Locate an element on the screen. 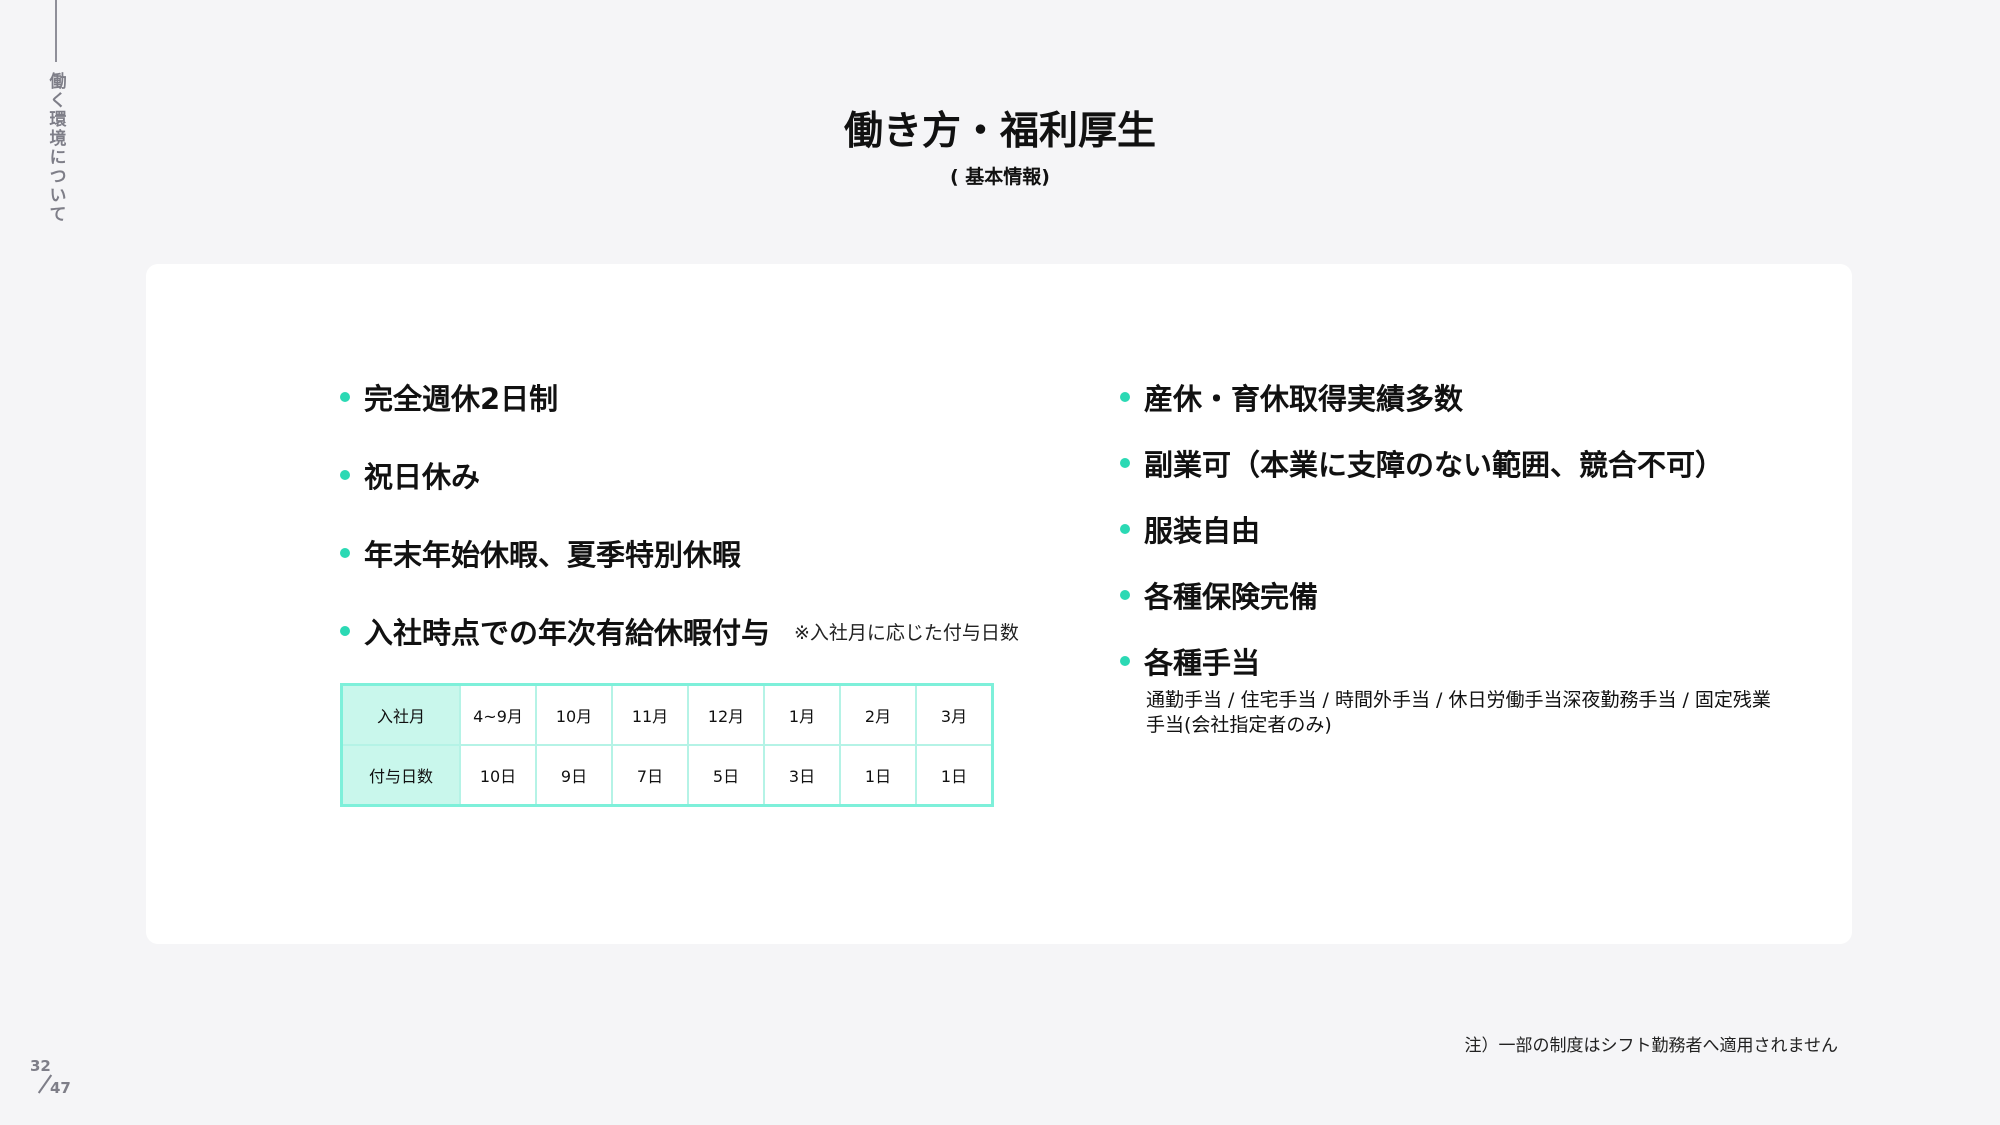 Image resolution: width=2000 pixels, height=1125 pixels. days-cell: 3日 is located at coordinates (802, 775).